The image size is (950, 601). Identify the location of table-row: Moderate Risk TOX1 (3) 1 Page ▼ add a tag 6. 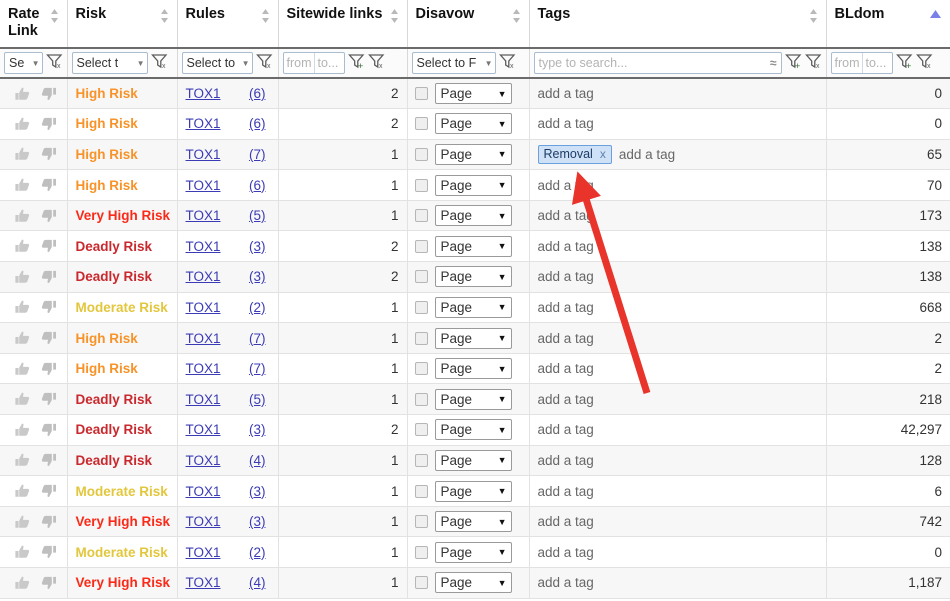
(475, 491).